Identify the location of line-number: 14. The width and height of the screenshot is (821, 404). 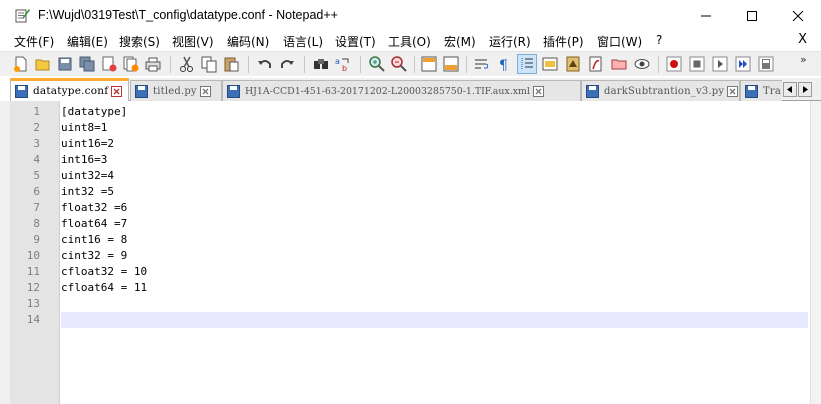
(33, 319).